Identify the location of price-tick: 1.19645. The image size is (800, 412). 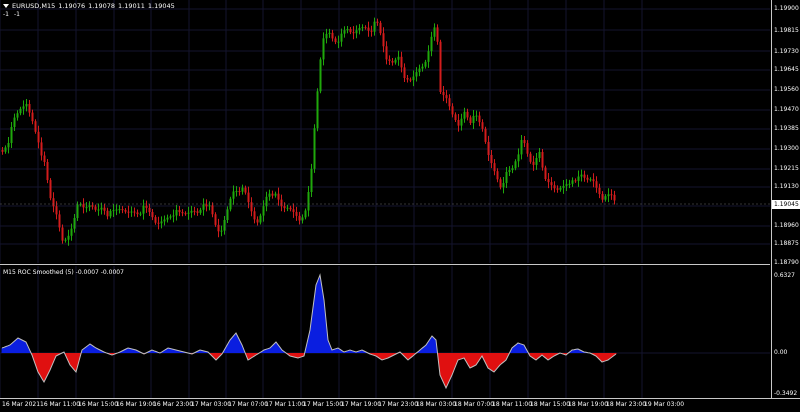
(786, 69).